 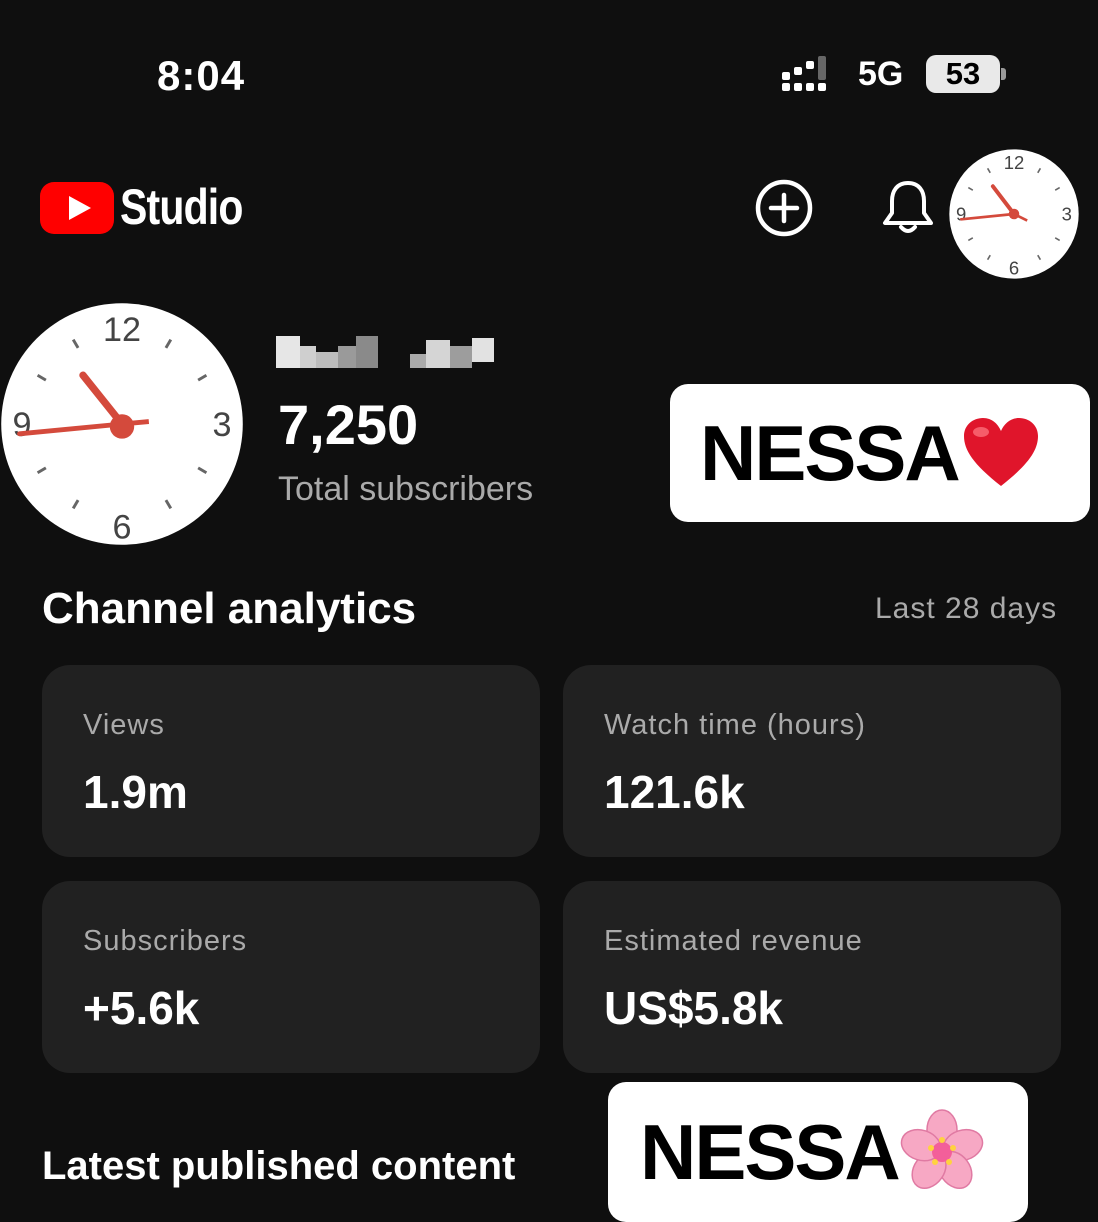 I want to click on channel-name-blurred, so click(x=385, y=352).